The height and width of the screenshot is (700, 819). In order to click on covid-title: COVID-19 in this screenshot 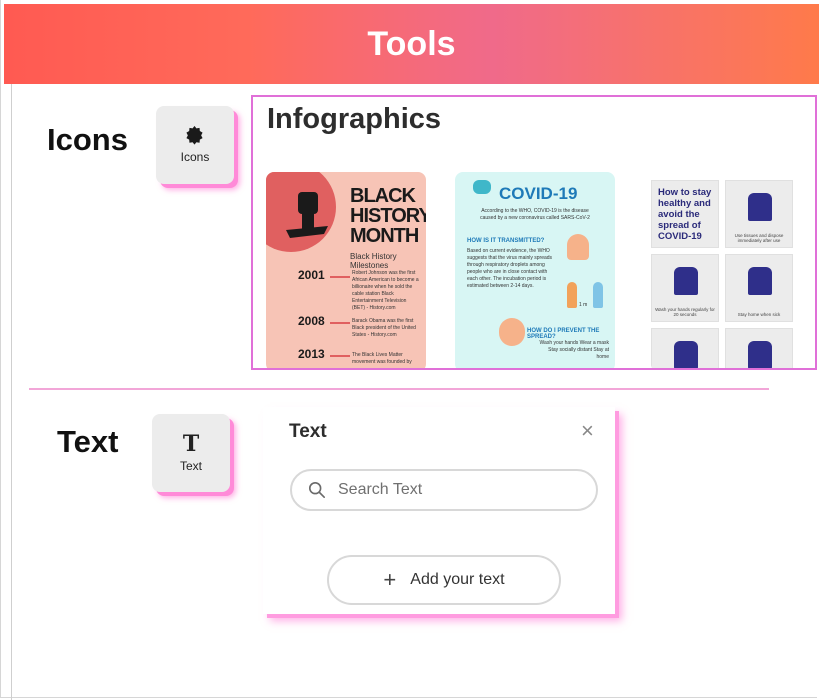, I will do `click(538, 193)`.